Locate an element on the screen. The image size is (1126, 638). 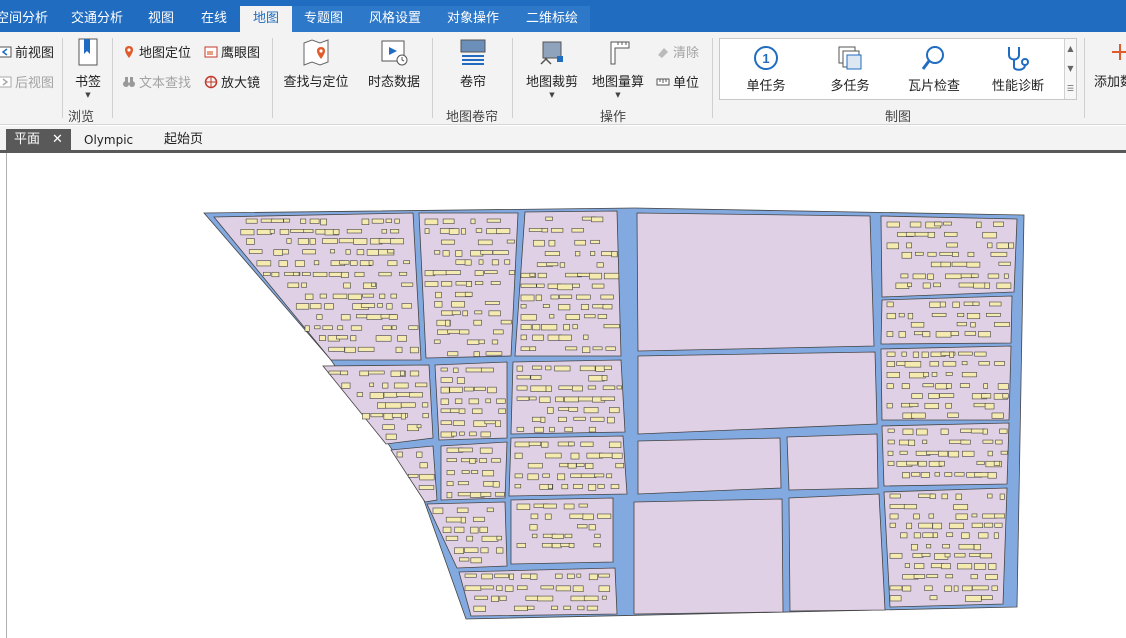
tile-check-button: 瓦片检查 is located at coordinates (934, 68).